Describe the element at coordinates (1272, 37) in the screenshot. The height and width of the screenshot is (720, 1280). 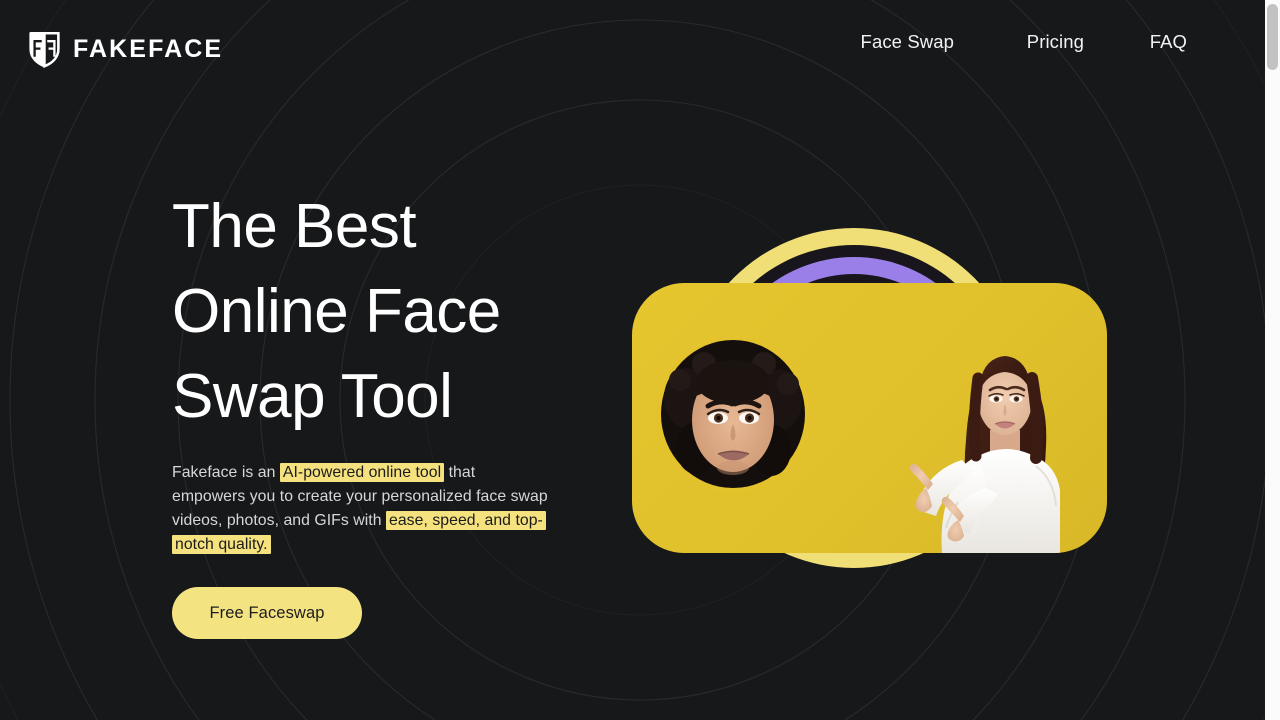
I see `vertical-scrollbar-thumb` at that location.